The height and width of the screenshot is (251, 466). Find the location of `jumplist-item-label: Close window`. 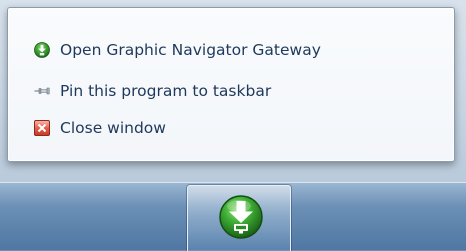

jumplist-item-label: Close window is located at coordinates (113, 128).